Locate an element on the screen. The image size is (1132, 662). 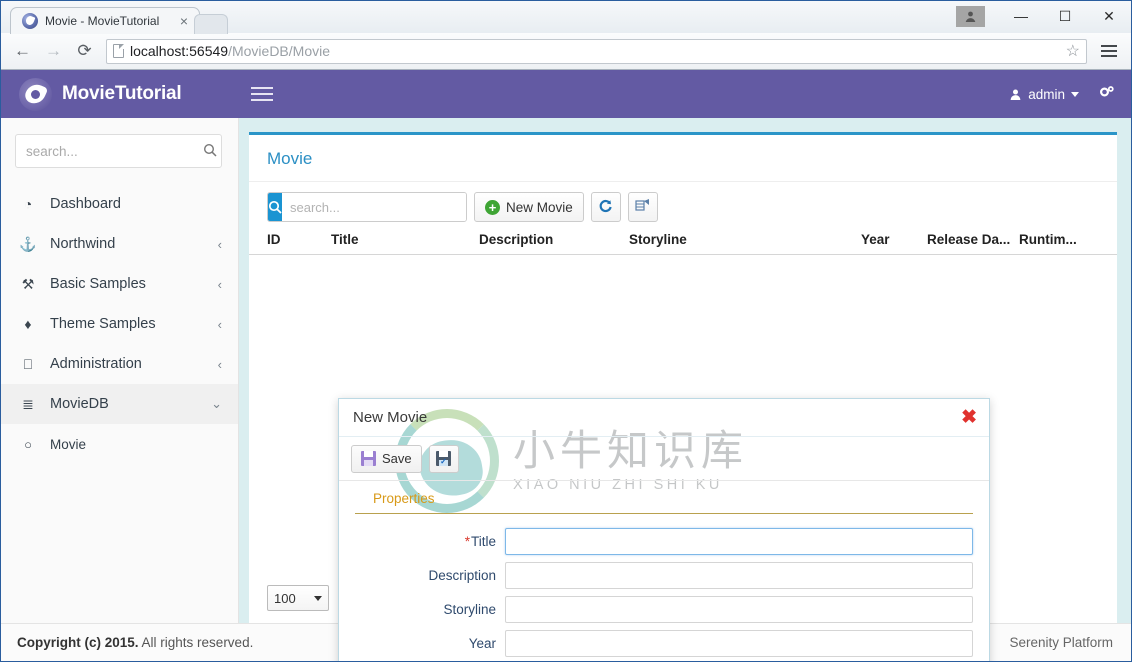
apply-changes-icon: ✓ is located at coordinates (444, 458).